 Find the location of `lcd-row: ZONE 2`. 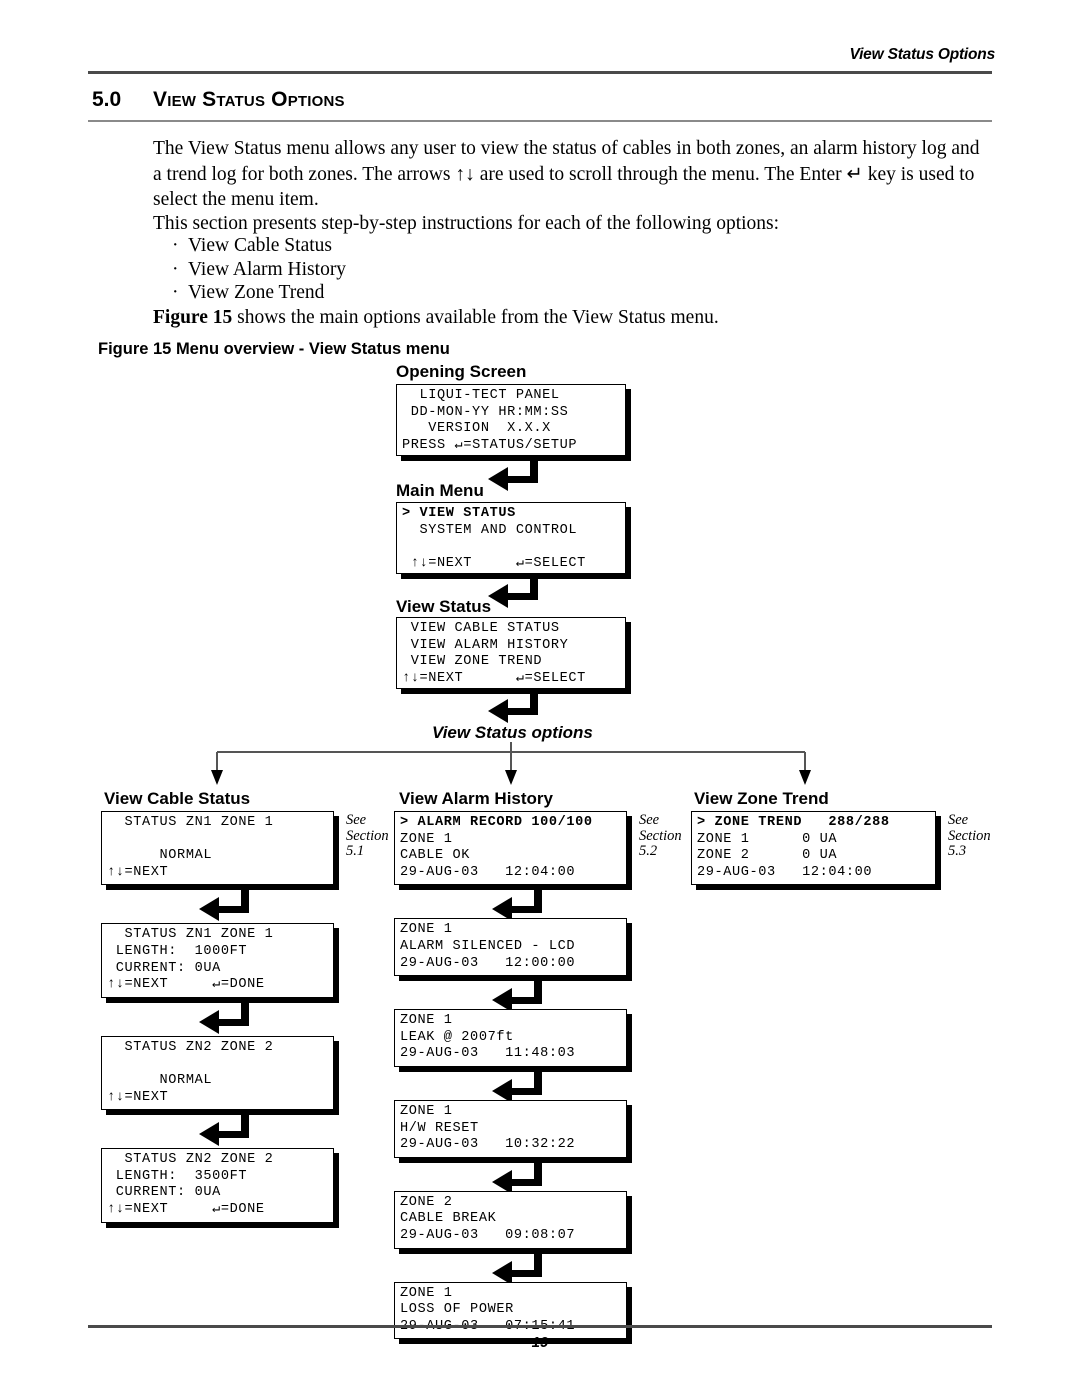

lcd-row: ZONE 2 is located at coordinates (426, 1202).